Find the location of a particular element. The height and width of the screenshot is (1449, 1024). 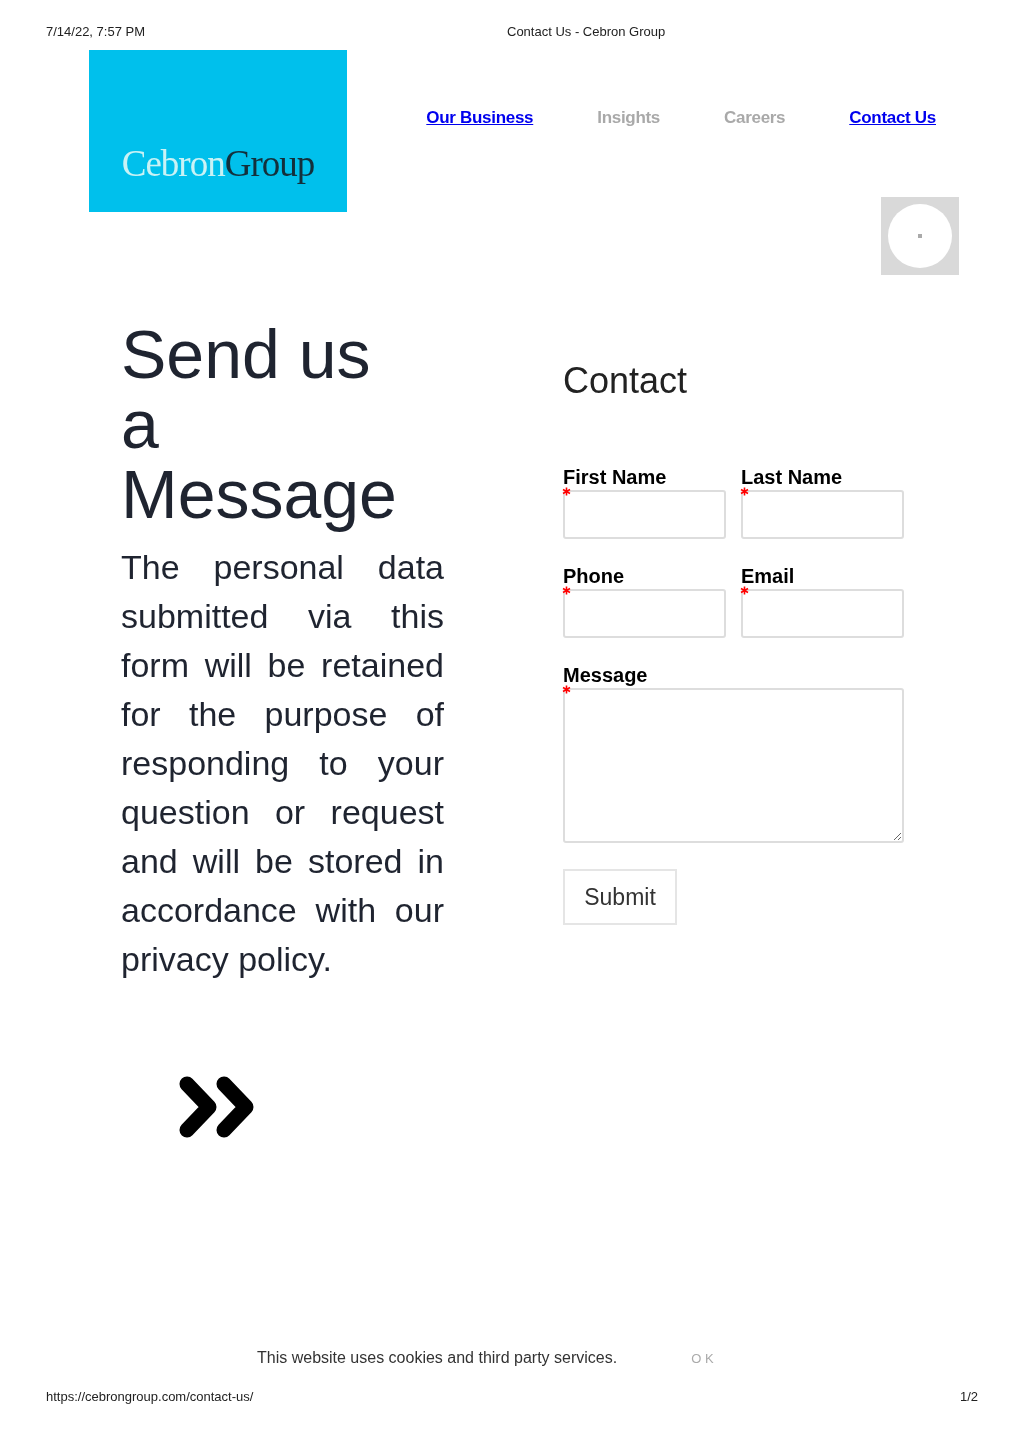

print-date: 7/14/22, 7:57 PM is located at coordinates (96, 32).